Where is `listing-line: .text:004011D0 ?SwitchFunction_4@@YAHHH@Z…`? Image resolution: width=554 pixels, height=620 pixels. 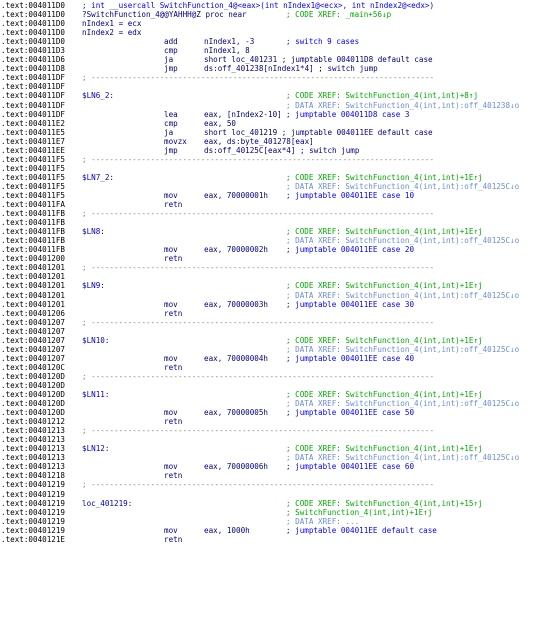 listing-line: .text:004011D0 ?SwitchFunction_4@@YAHHH@Z… is located at coordinates (277, 14).